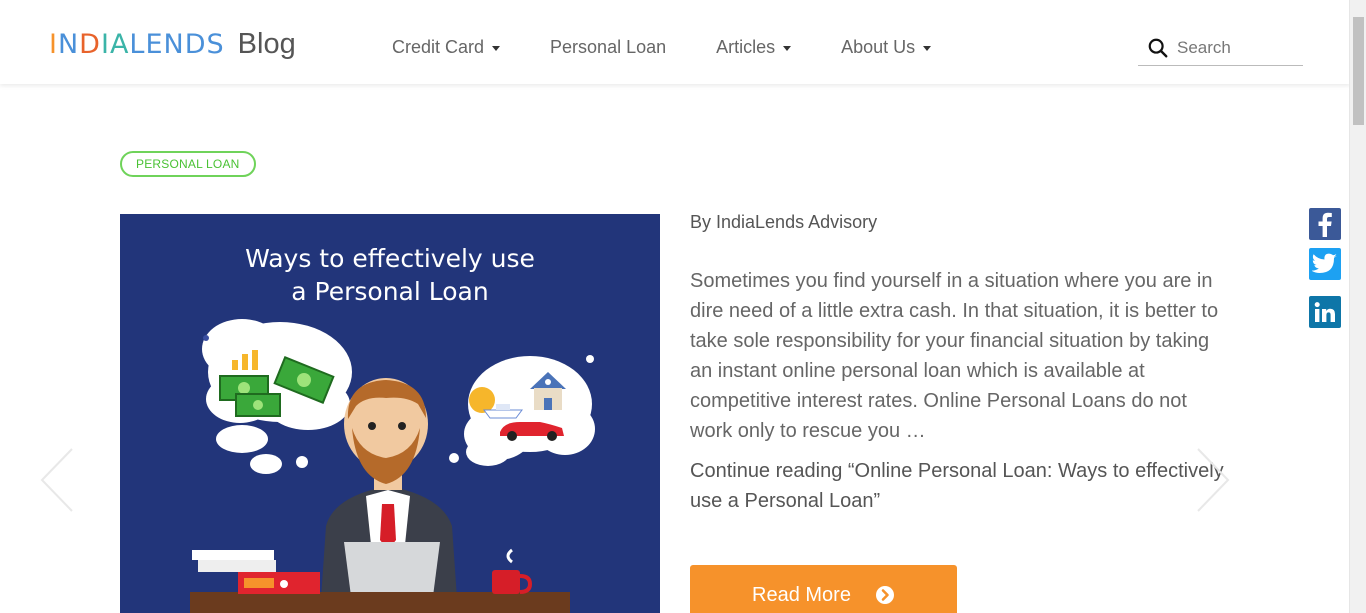 This screenshot has height=613, width=1366. What do you see at coordinates (256, 572) in the screenshot?
I see `books-icon` at bounding box center [256, 572].